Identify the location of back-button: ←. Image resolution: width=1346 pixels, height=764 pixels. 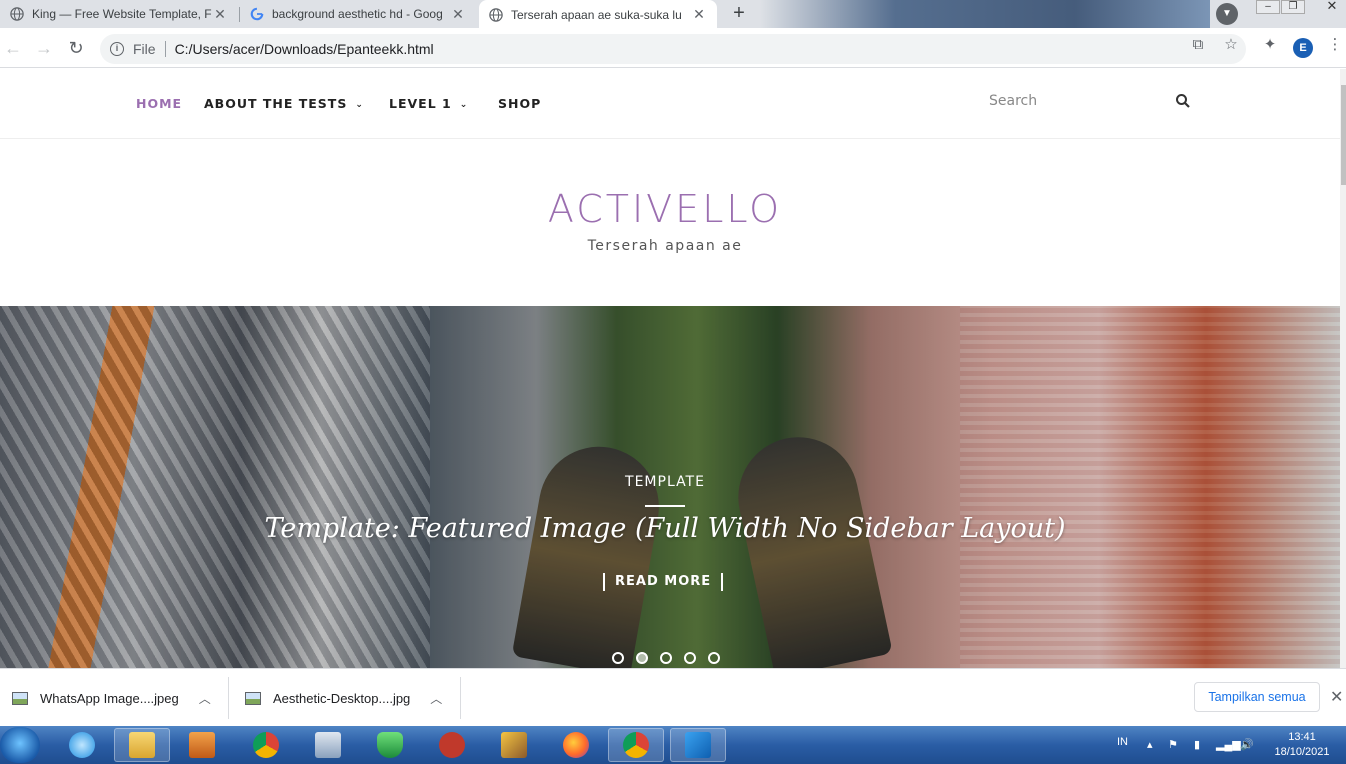
(13, 48).